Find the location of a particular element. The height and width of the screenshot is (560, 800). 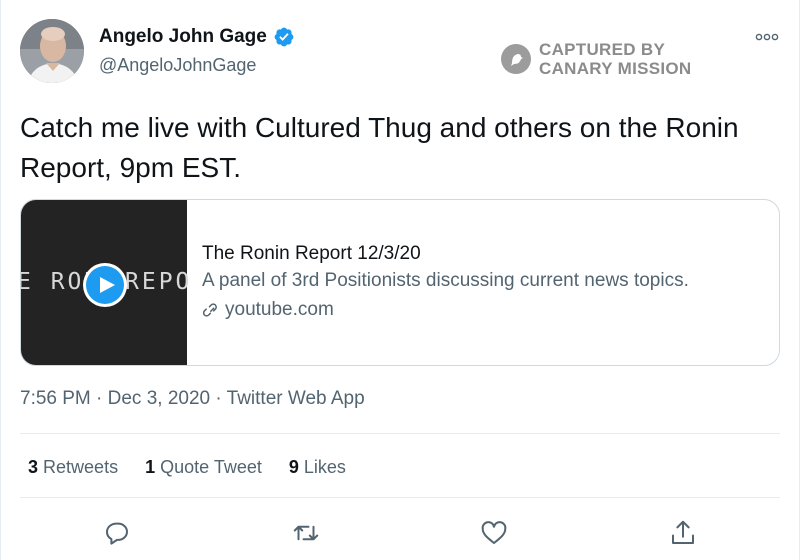

reply-icon is located at coordinates (117, 533).